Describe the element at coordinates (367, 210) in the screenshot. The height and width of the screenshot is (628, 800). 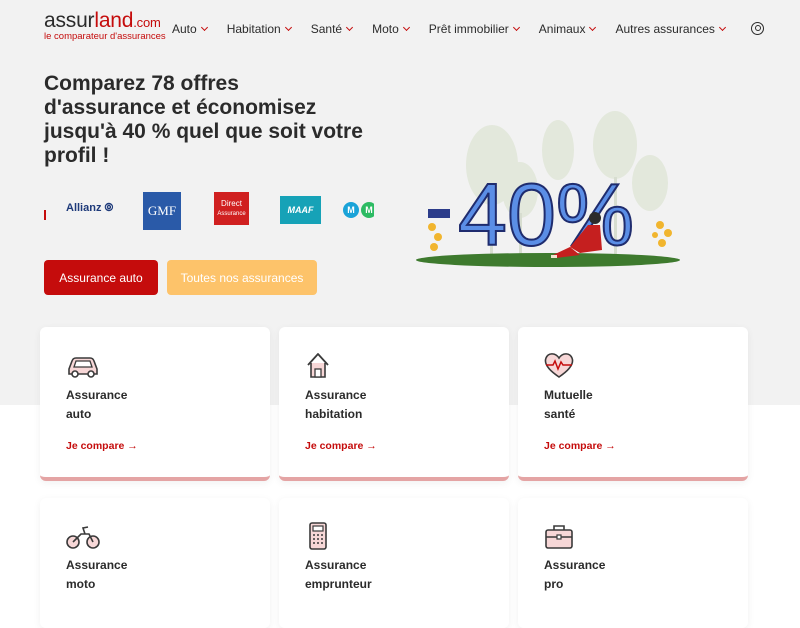
I see `mma-logo-secondary: M` at that location.